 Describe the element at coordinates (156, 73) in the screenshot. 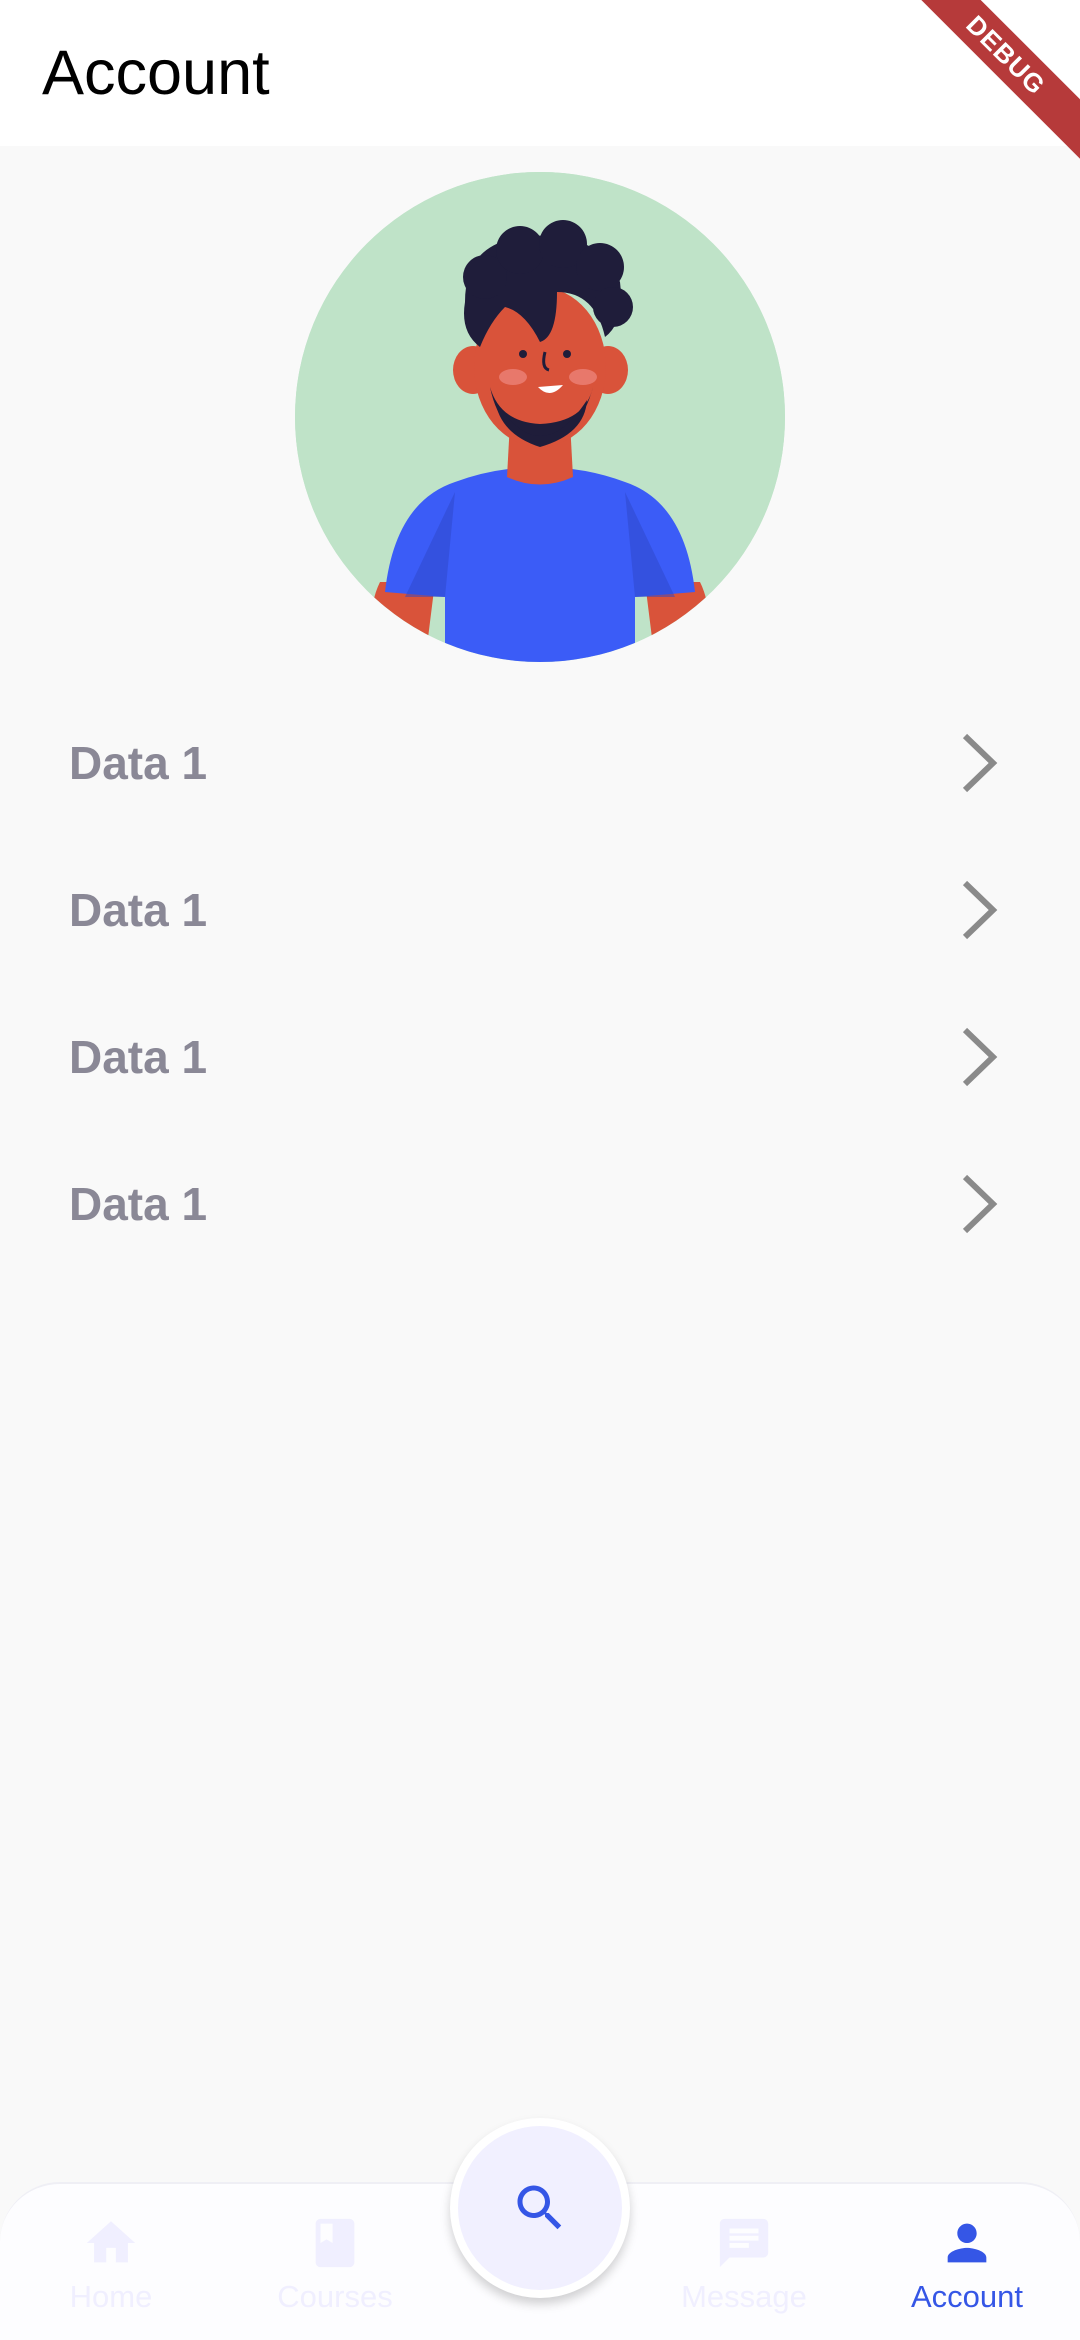

I see `page-title: Account` at that location.